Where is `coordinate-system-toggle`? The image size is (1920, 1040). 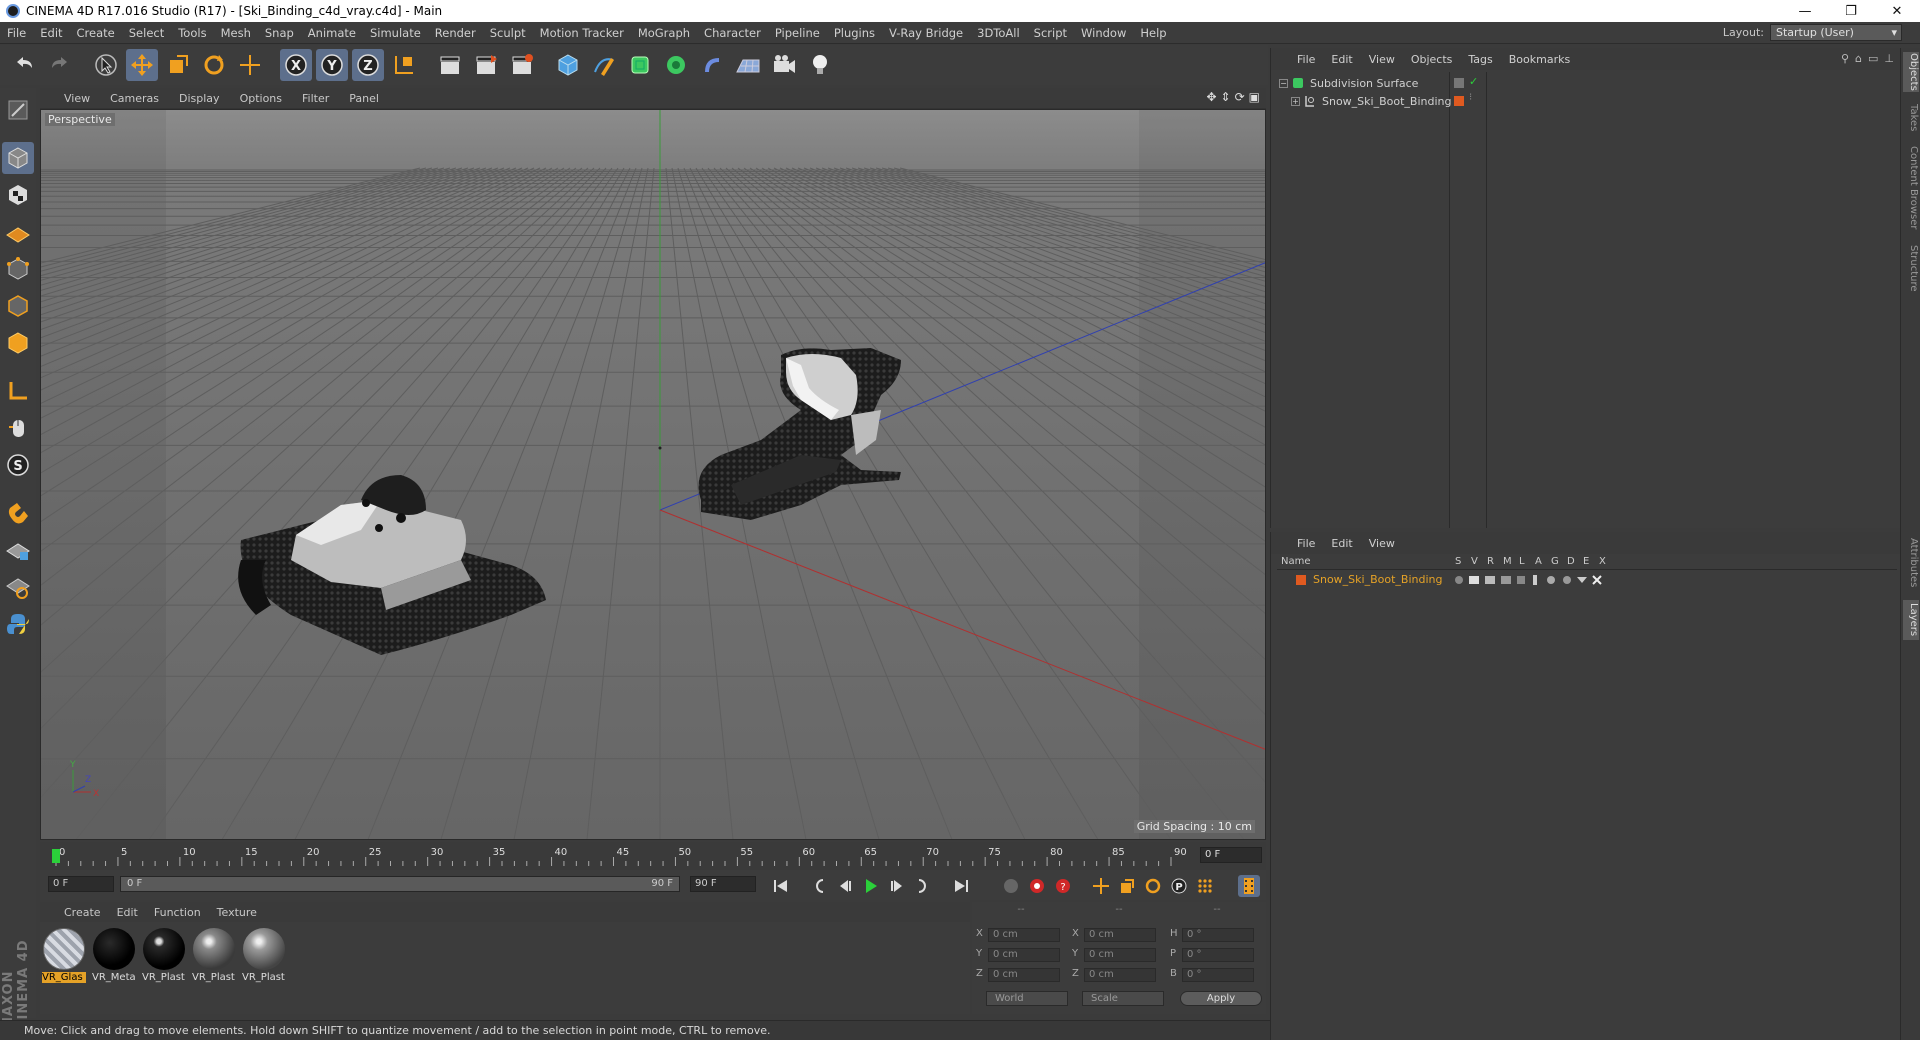
coordinate-system-toggle is located at coordinates (404, 65).